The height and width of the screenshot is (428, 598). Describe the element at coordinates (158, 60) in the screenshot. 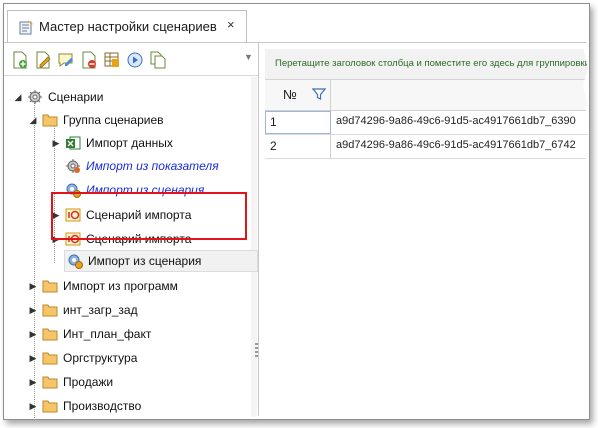

I see `copy-document-icon` at that location.